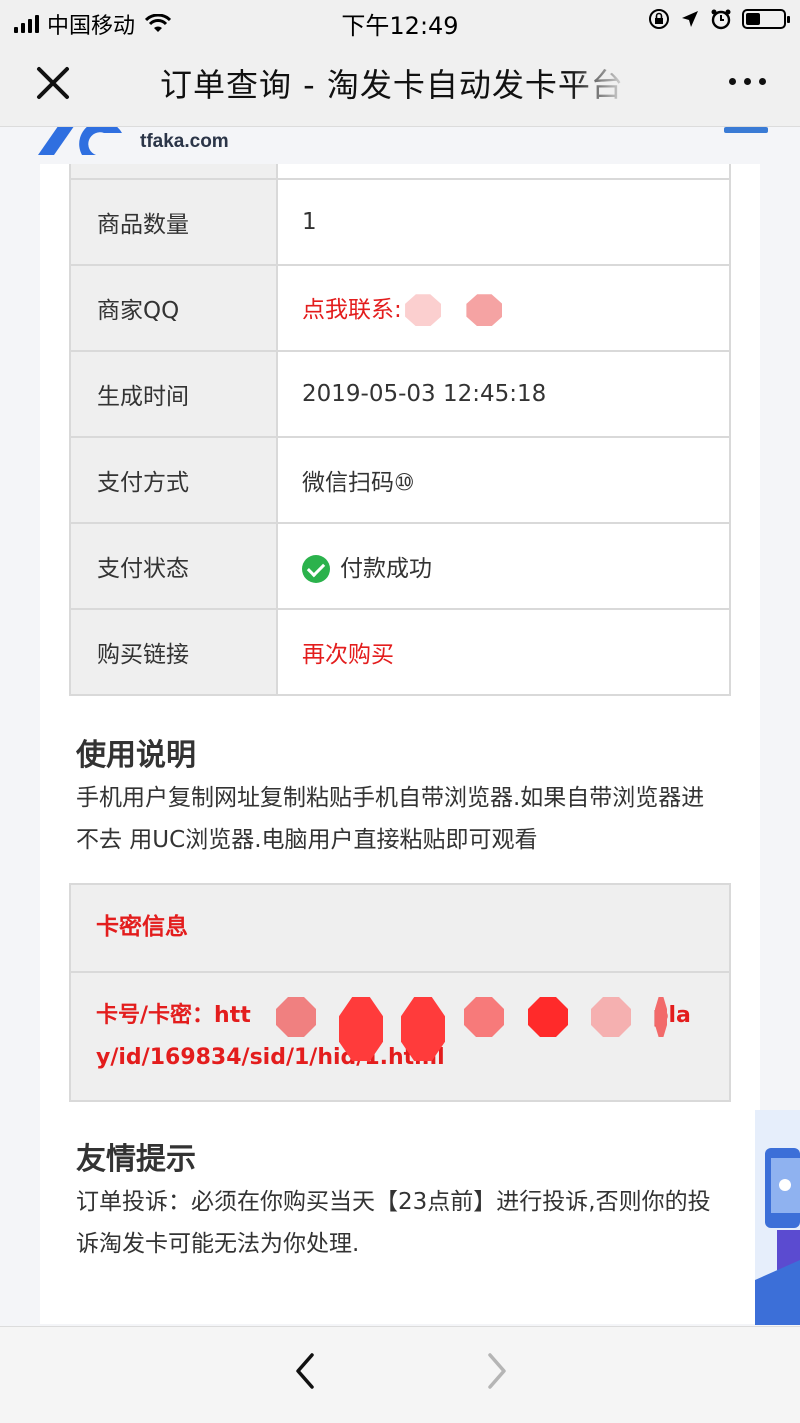 This screenshot has height=1423, width=800. Describe the element at coordinates (503, 222) in the screenshot. I see `quantity-value: 1` at that location.